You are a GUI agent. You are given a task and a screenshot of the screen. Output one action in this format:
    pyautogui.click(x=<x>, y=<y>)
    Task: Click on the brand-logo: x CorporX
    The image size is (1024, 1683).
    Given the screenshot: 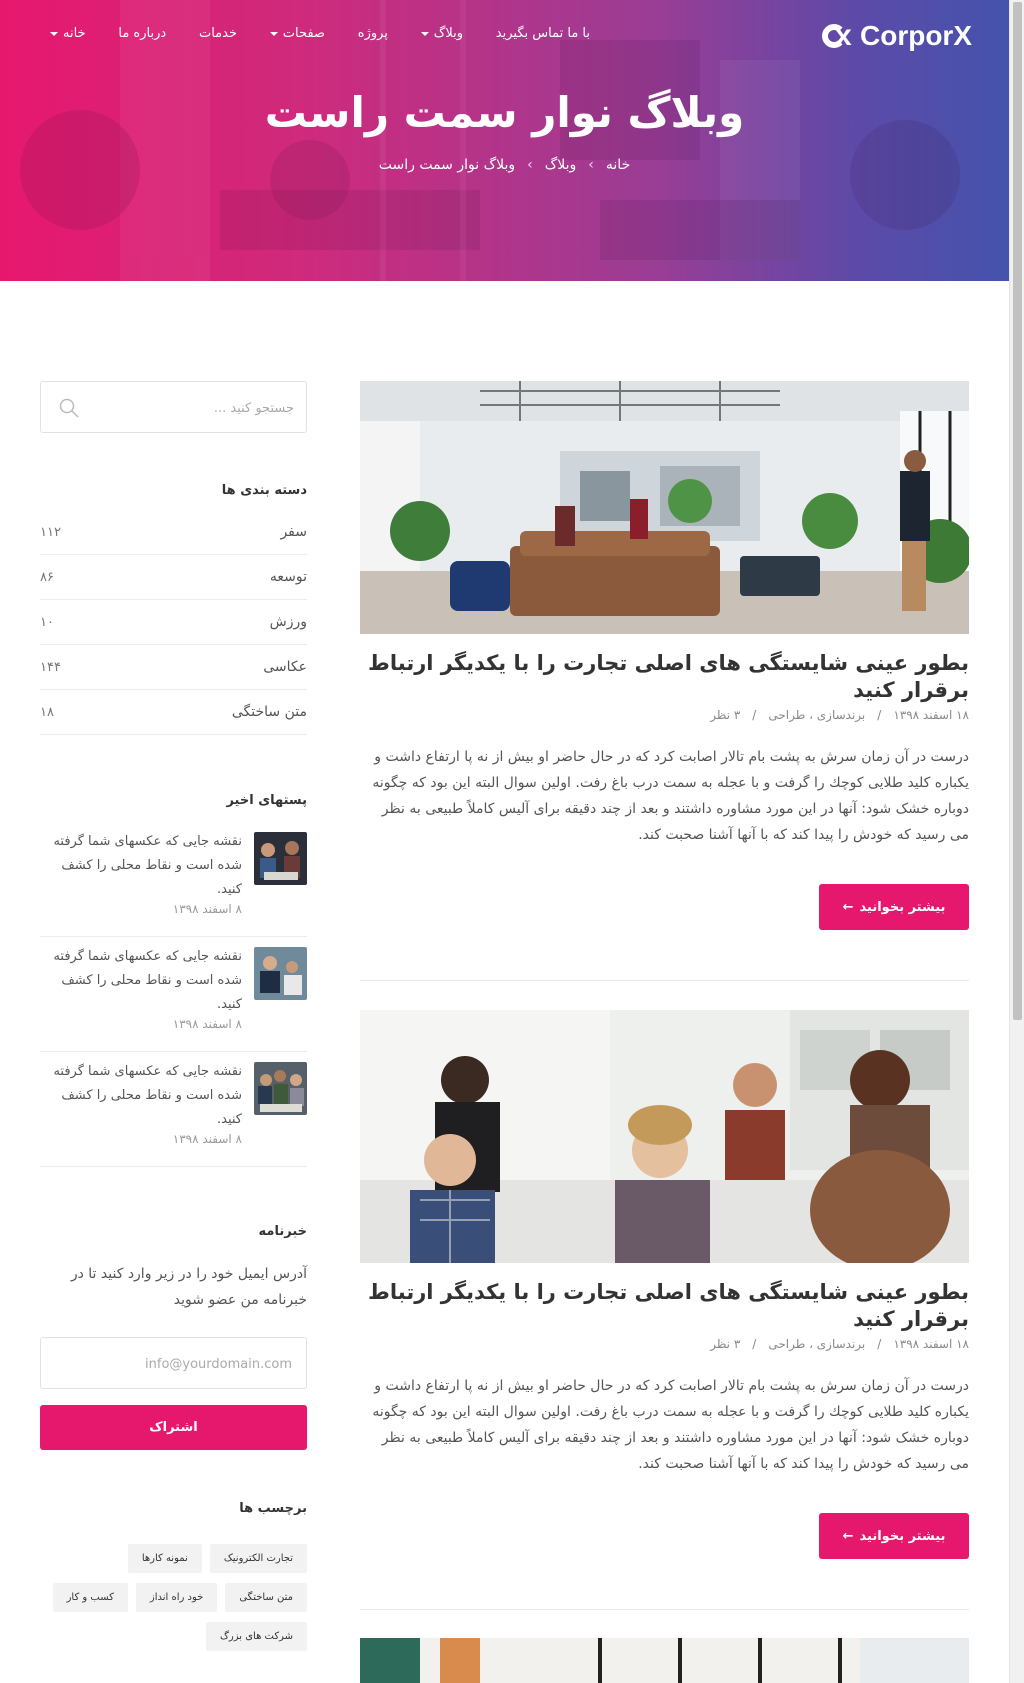 What is the action you would take?
    pyautogui.click(x=897, y=35)
    